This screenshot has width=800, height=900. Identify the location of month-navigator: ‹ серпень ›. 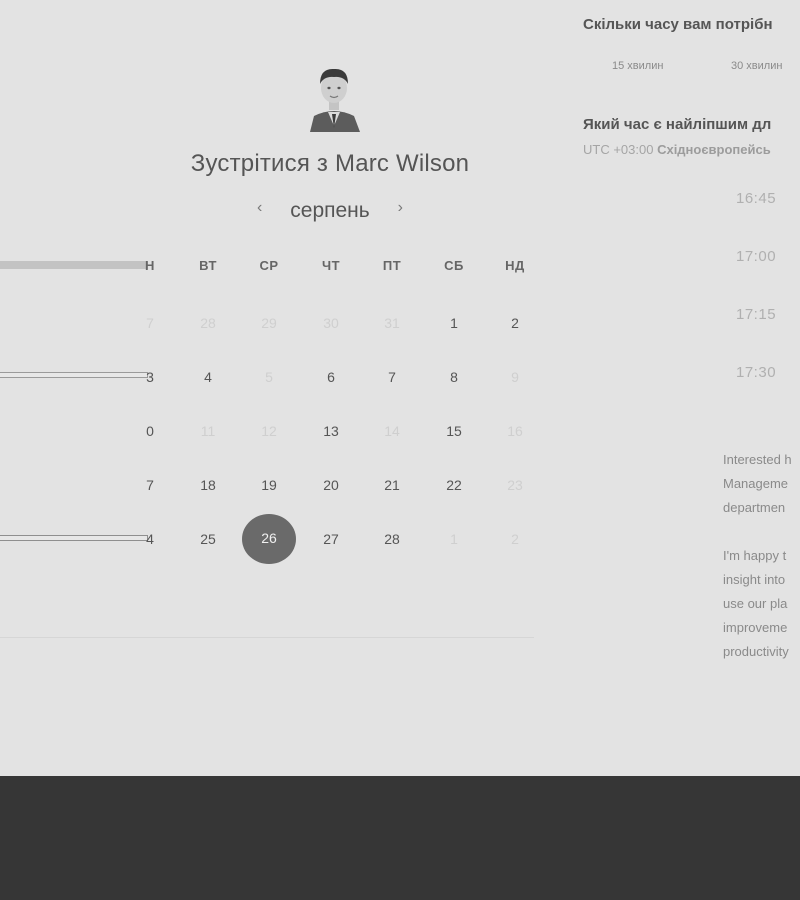
(330, 212).